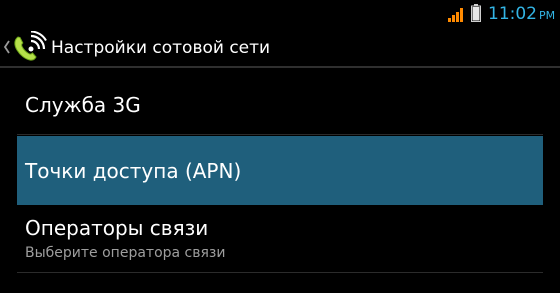 This screenshot has height=293, width=560. What do you see at coordinates (280, 48) in the screenshot?
I see `action-bar: Настройки сотовой сети` at bounding box center [280, 48].